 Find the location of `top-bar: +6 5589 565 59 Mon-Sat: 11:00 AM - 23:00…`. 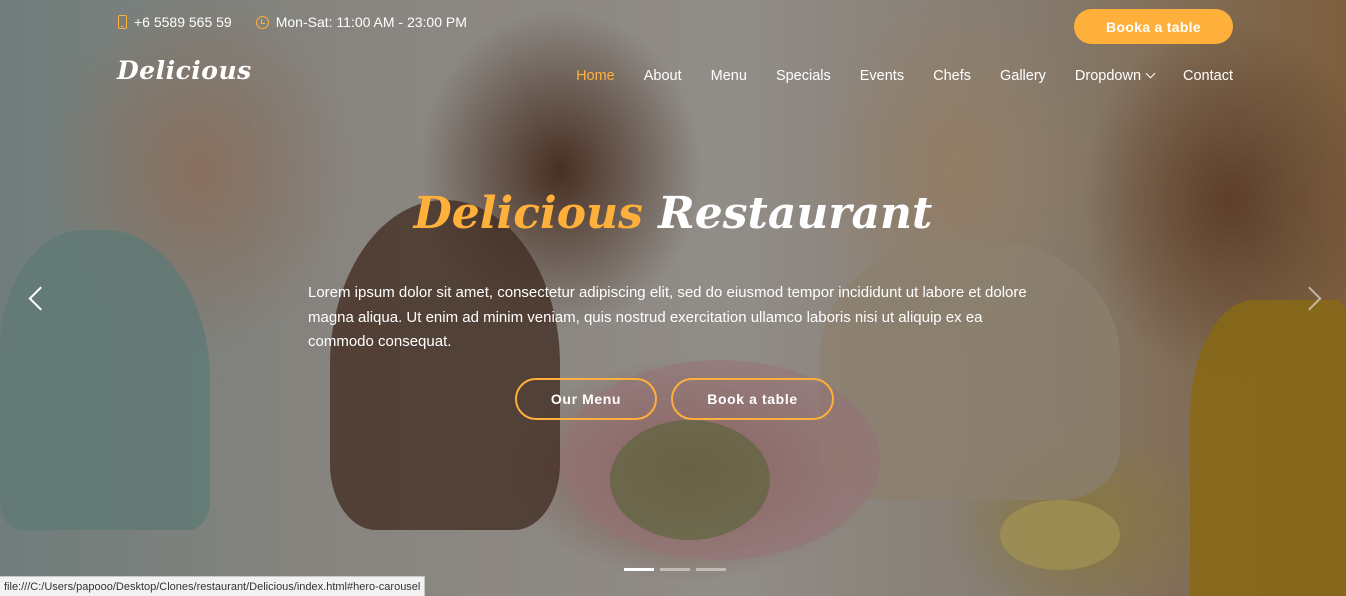

top-bar: +6 5589 565 59 Mon-Sat: 11:00 AM - 23:00… is located at coordinates (292, 22).